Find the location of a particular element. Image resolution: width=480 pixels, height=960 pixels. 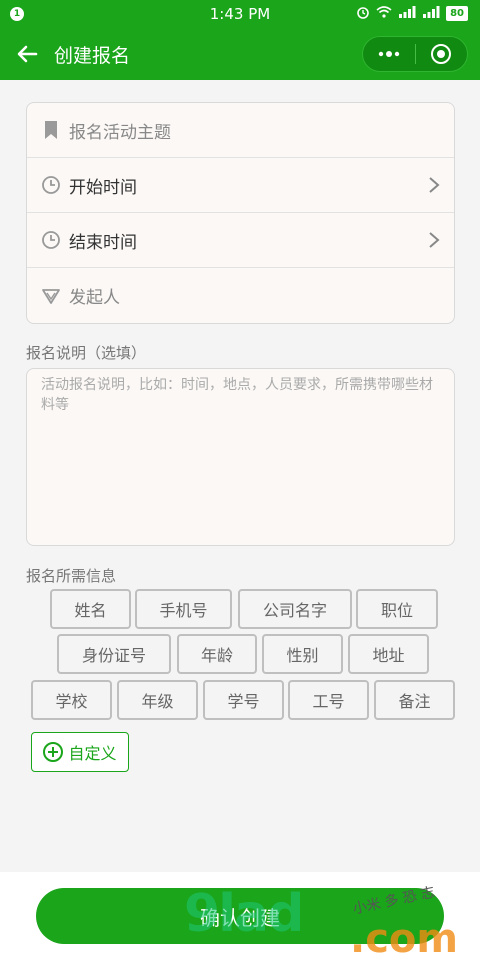

alarm-icon is located at coordinates (363, 13).